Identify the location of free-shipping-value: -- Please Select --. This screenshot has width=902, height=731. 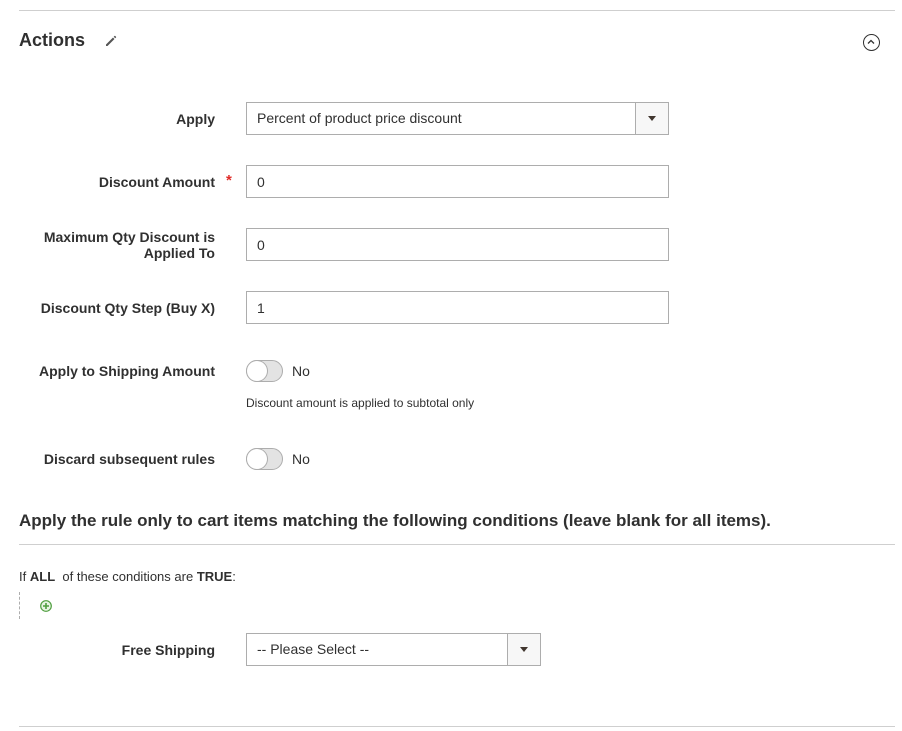
(313, 649).